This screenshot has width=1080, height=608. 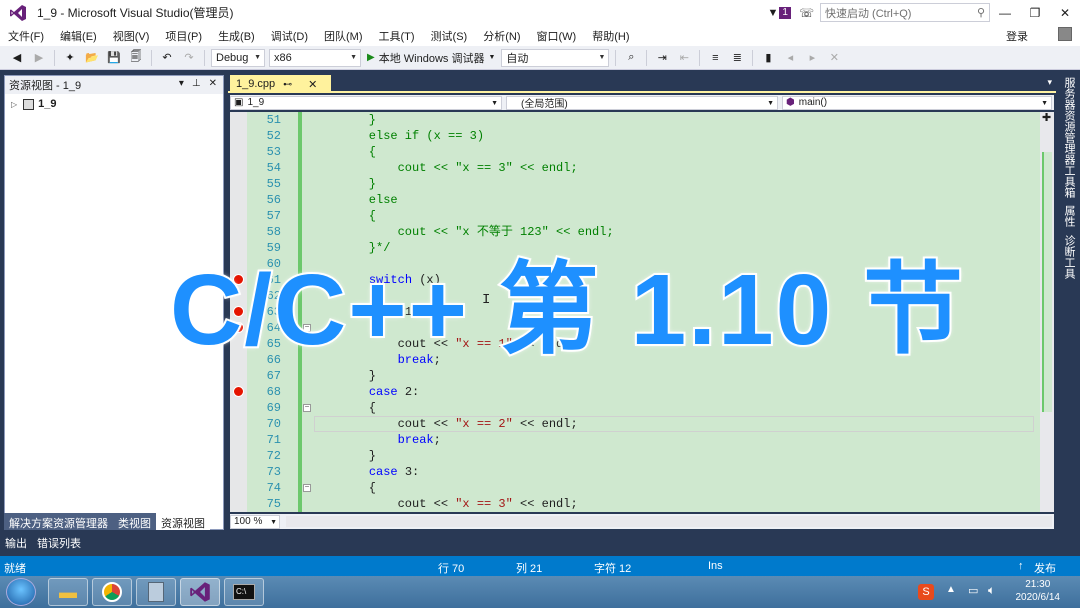 I want to click on code-line: 70 cout << "x == 2" << endl;, so click(x=635, y=424).